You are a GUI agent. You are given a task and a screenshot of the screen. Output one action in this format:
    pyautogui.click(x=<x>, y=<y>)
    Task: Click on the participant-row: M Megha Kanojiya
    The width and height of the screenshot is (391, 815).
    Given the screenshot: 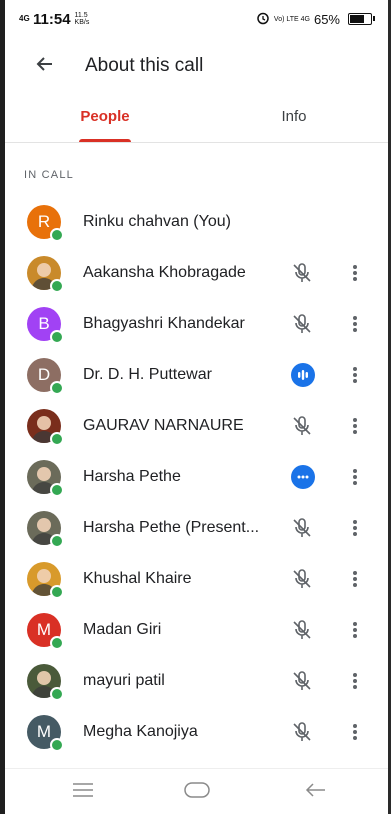 What is the action you would take?
    pyautogui.click(x=196, y=731)
    